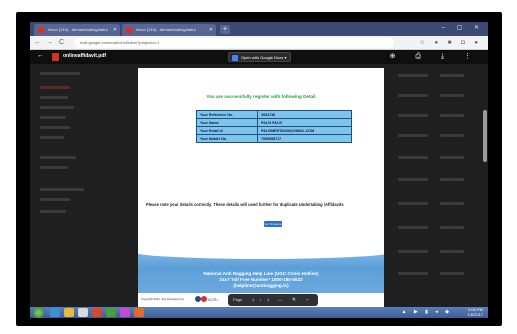 The image size is (517, 334). What do you see at coordinates (97, 312) in the screenshot?
I see `chrome-icon` at bounding box center [97, 312].